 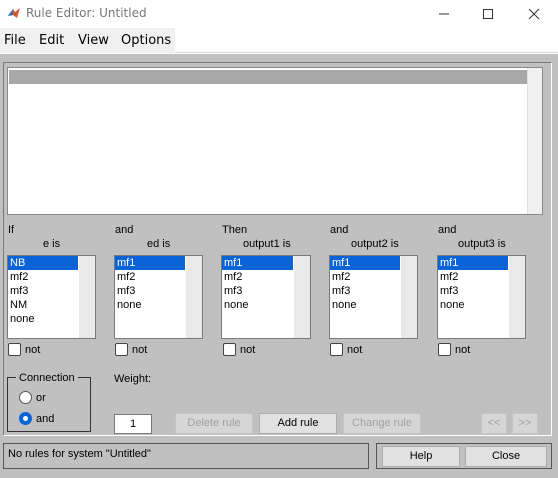 What do you see at coordinates (444, 349) in the screenshot?
I see `not-checkbox-output3` at bounding box center [444, 349].